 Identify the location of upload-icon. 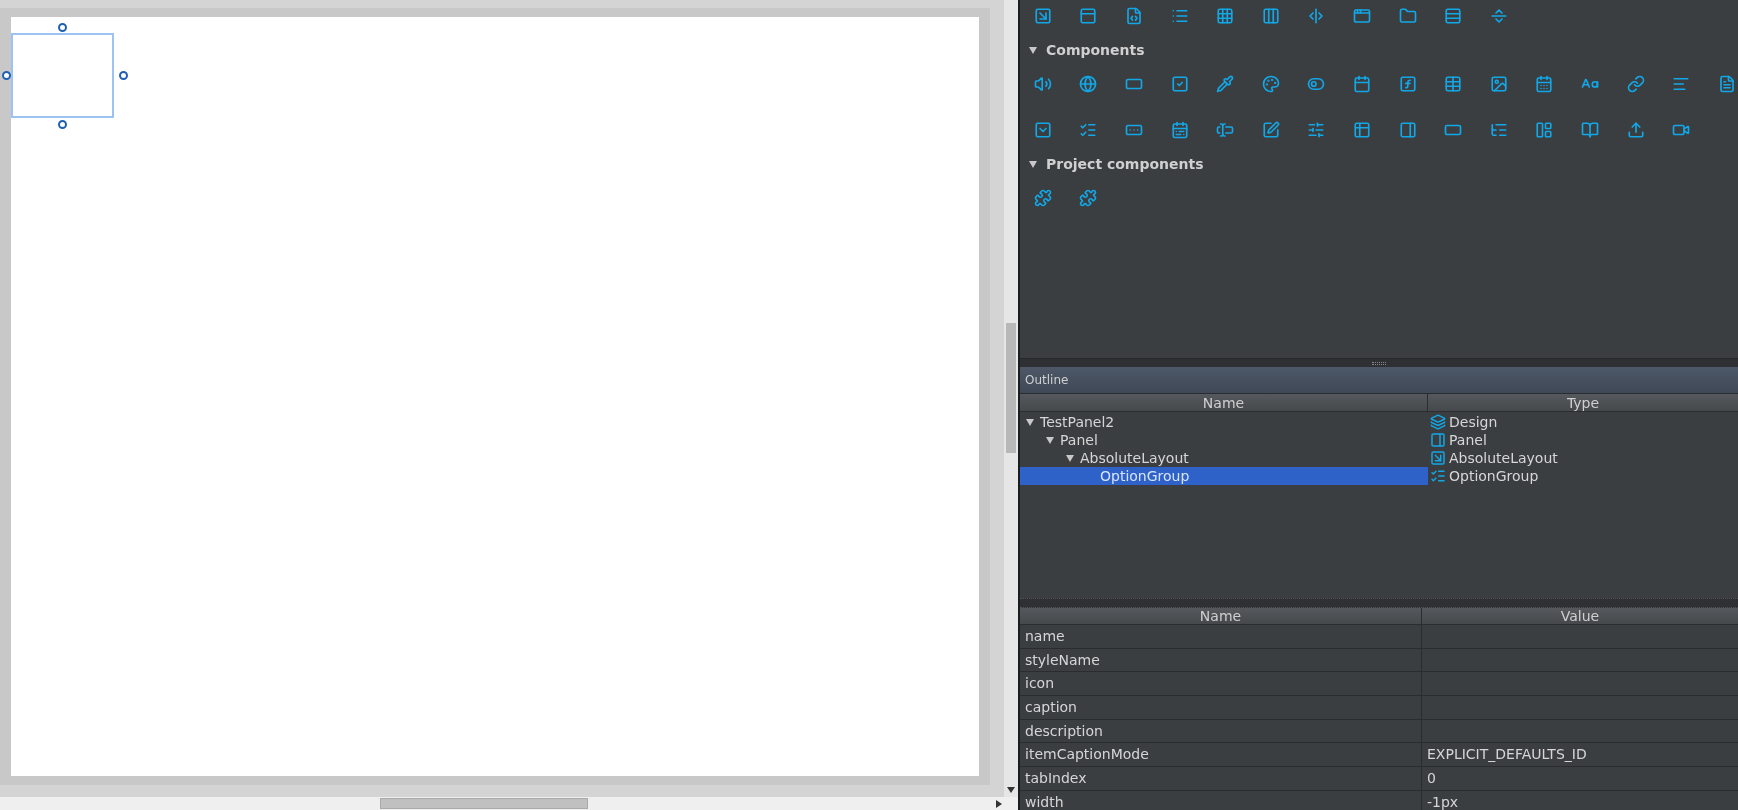
(1635, 130).